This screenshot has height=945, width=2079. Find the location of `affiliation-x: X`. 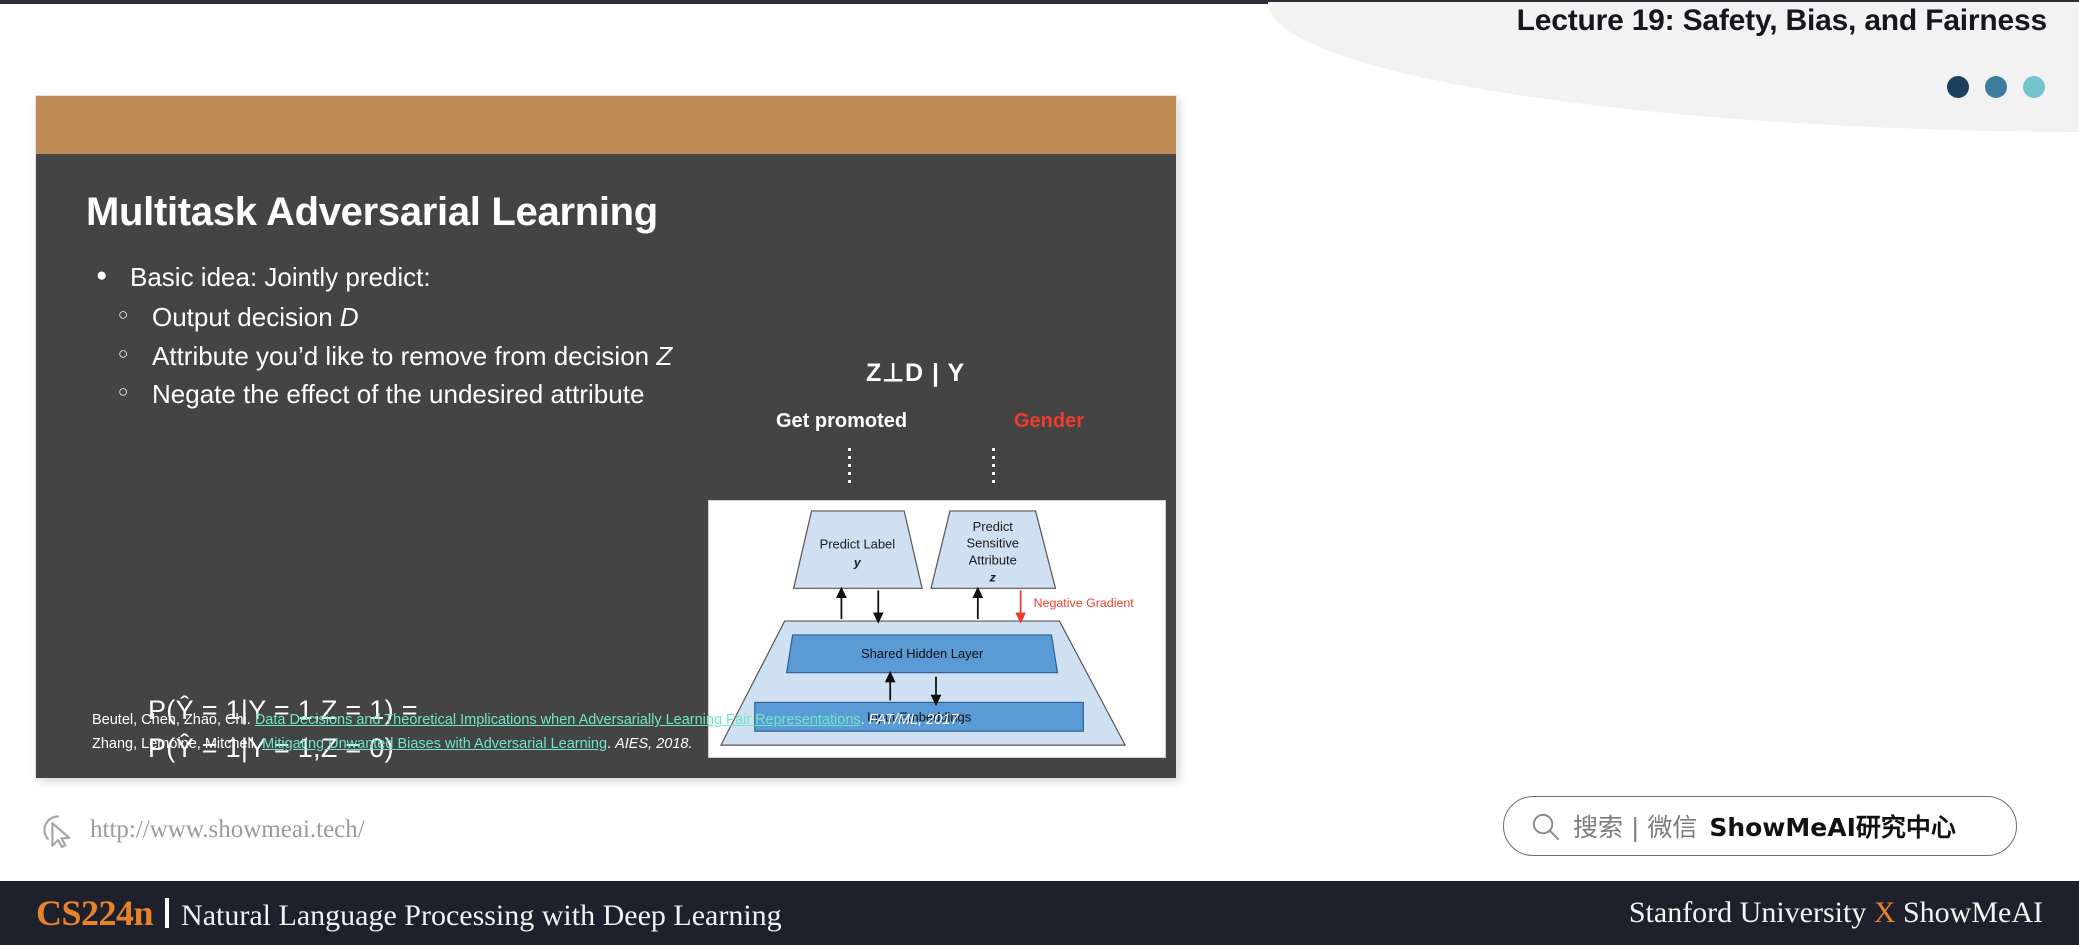

affiliation-x: X is located at coordinates (1884, 912).